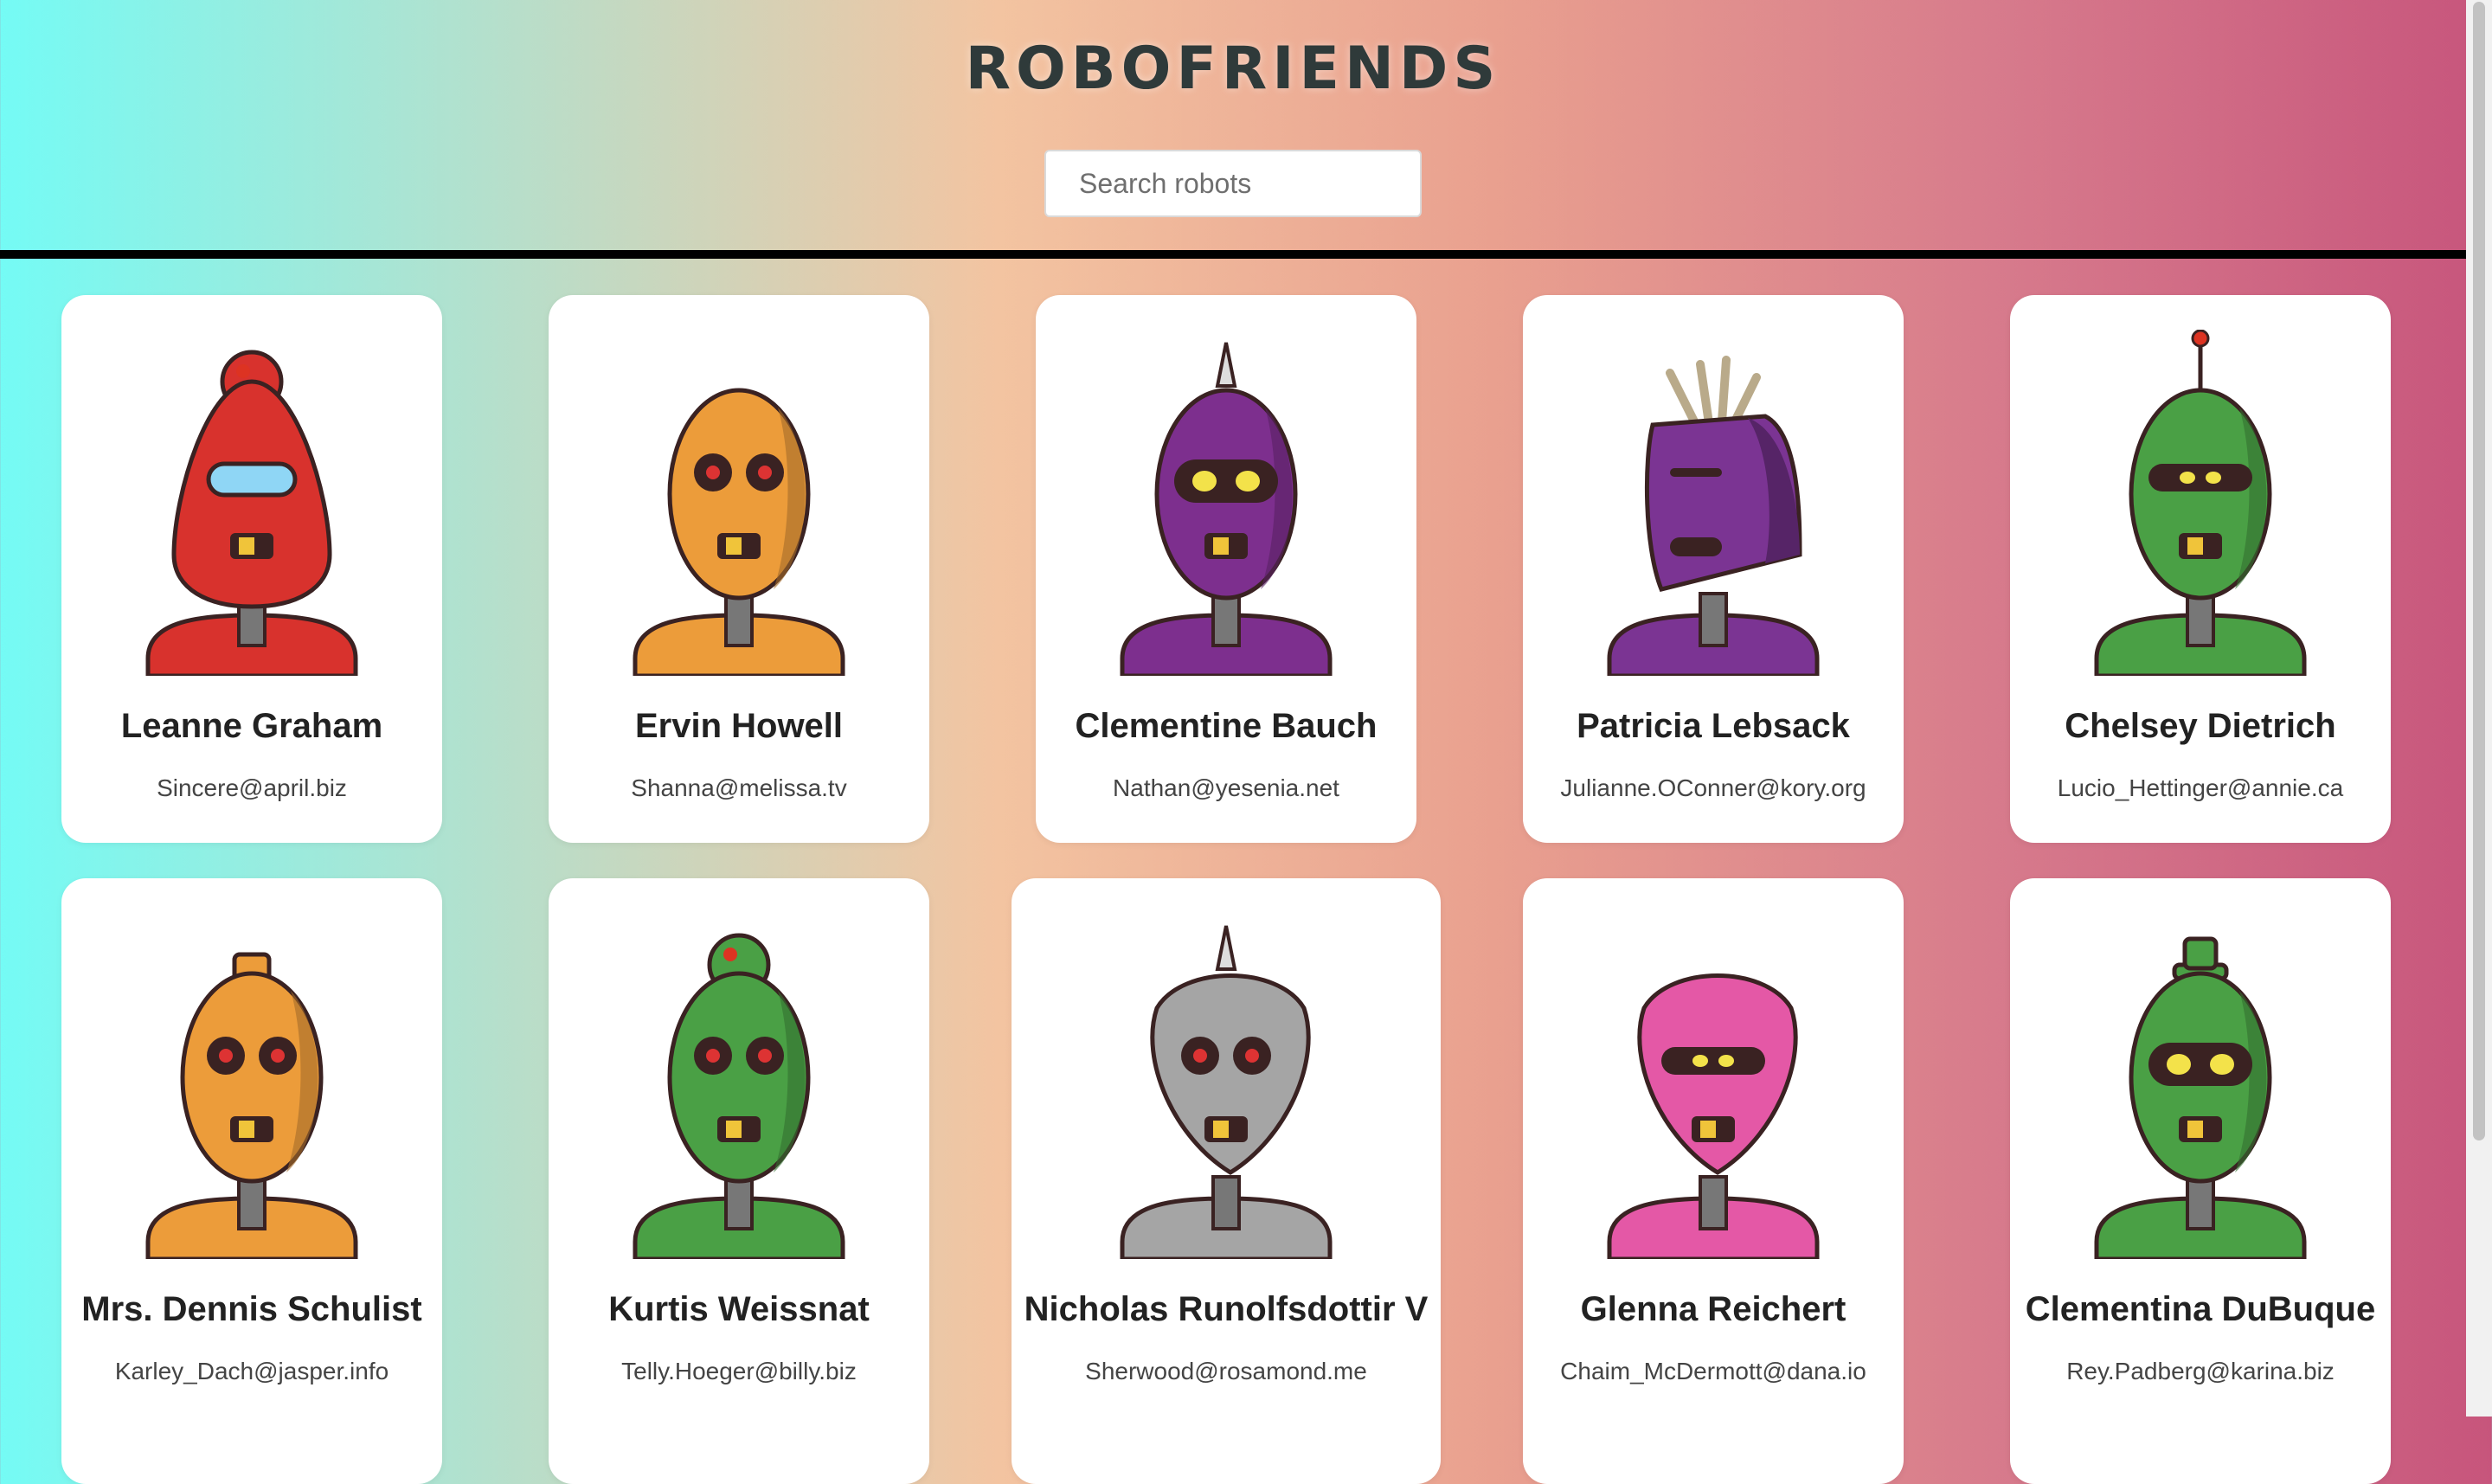 The image size is (2492, 1484). Describe the element at coordinates (1226, 505) in the screenshot. I see `robot-purple-icon` at that location.